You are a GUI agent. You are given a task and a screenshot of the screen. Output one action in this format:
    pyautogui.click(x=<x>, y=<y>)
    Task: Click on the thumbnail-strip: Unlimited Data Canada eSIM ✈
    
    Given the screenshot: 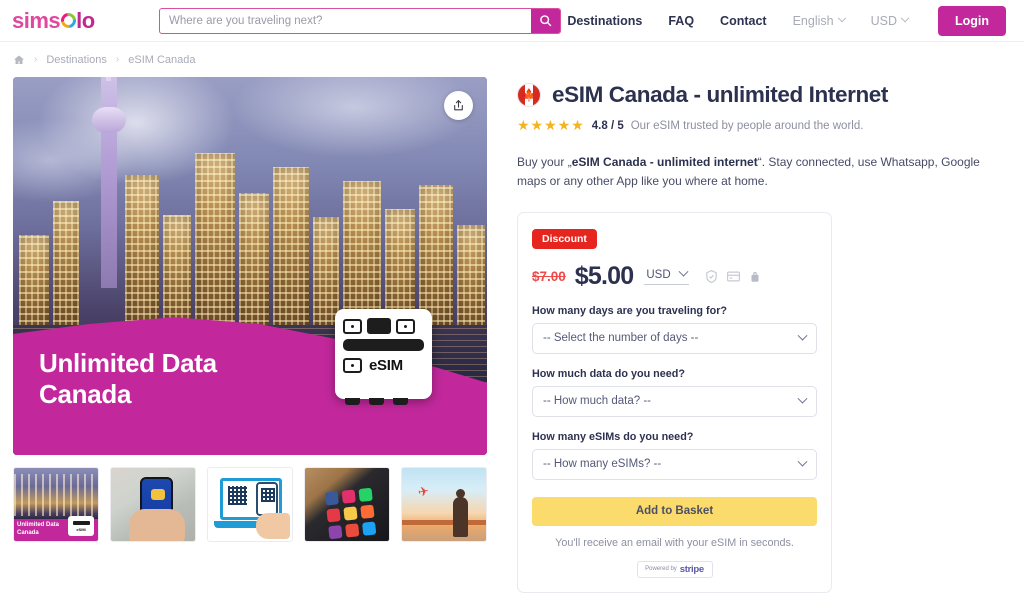 What is the action you would take?
    pyautogui.click(x=250, y=504)
    